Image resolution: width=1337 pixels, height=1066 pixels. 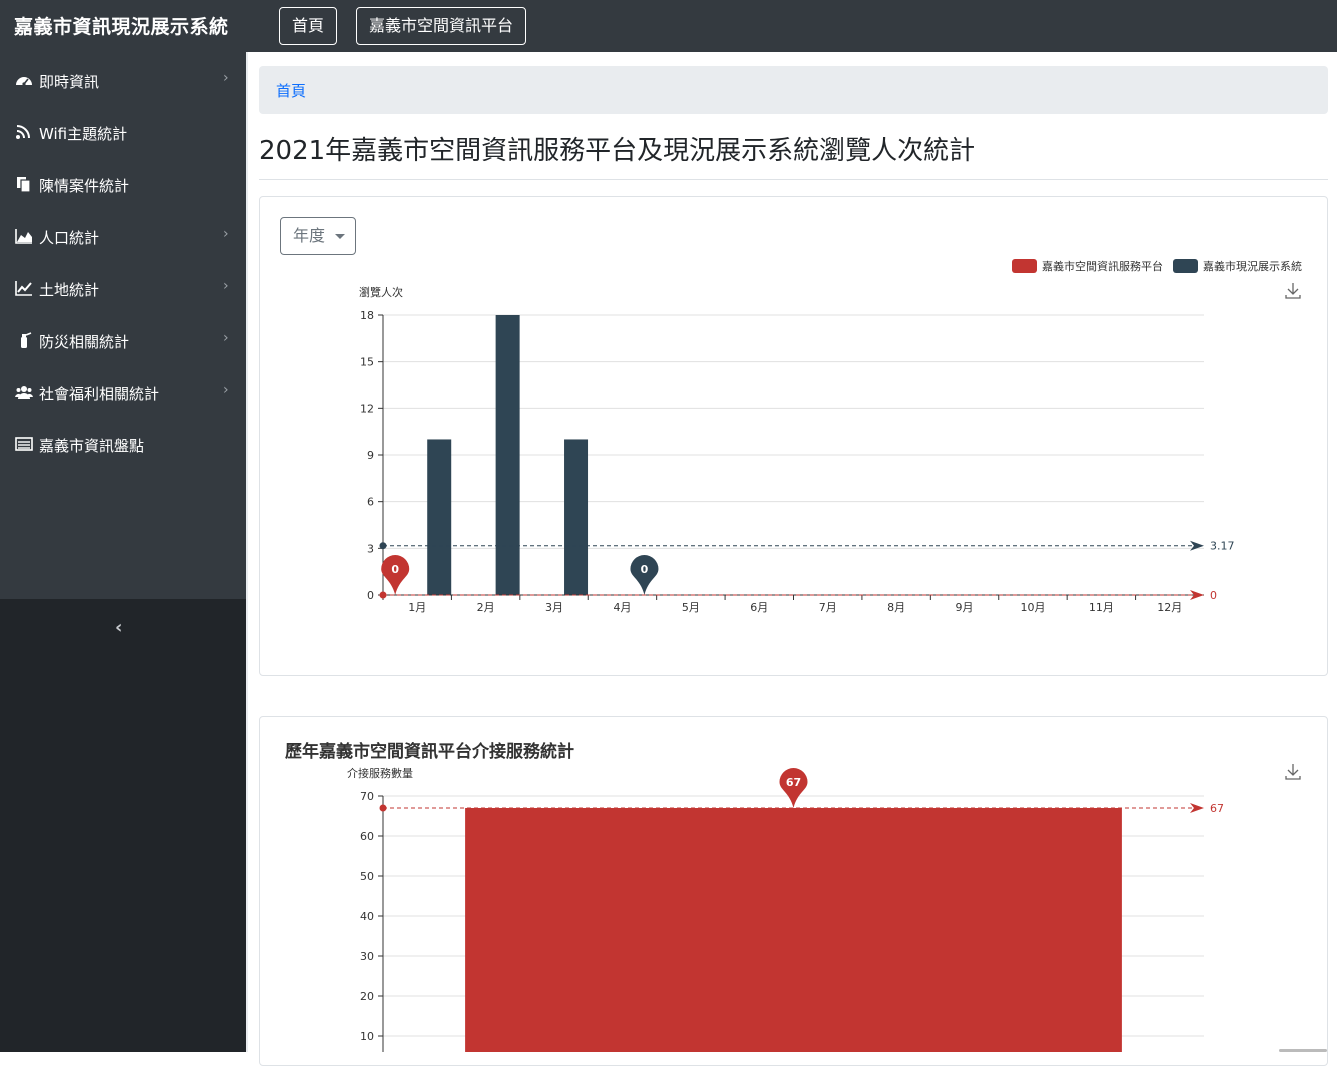 I want to click on users-icon, so click(x=24, y=392).